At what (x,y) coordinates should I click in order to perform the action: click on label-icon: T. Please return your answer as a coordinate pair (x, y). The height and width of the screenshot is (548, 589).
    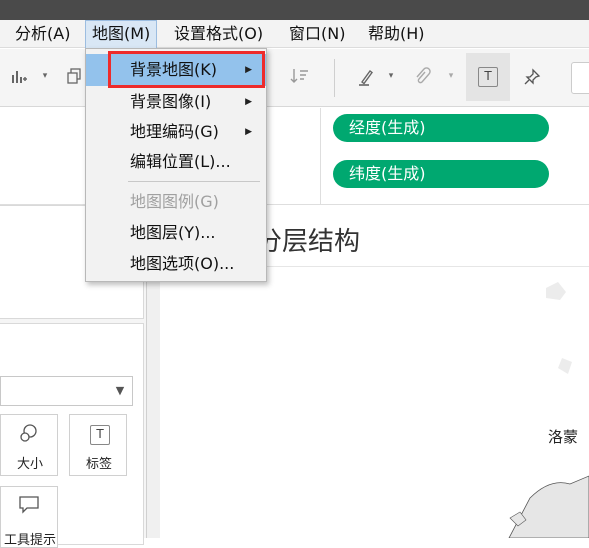
    Looking at the image, I should click on (100, 435).